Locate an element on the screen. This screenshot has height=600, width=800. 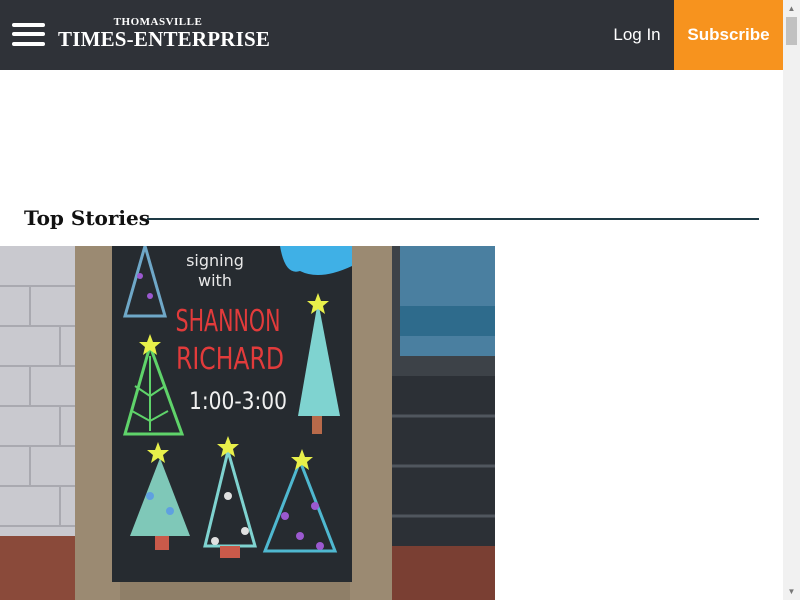
subscribe-button: Subscribe is located at coordinates (728, 35).